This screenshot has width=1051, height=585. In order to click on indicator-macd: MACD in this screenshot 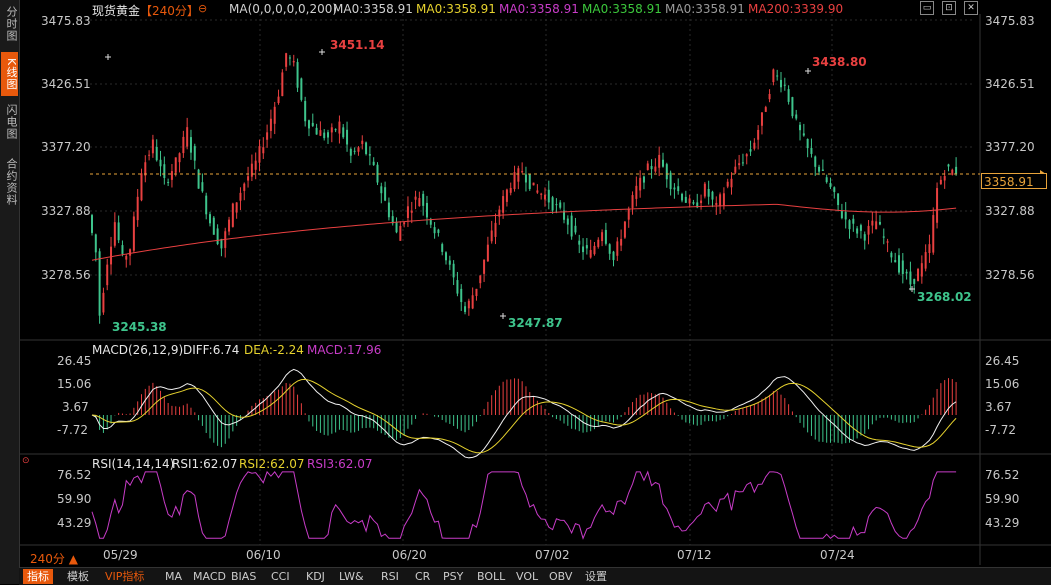, I will do `click(209, 576)`.